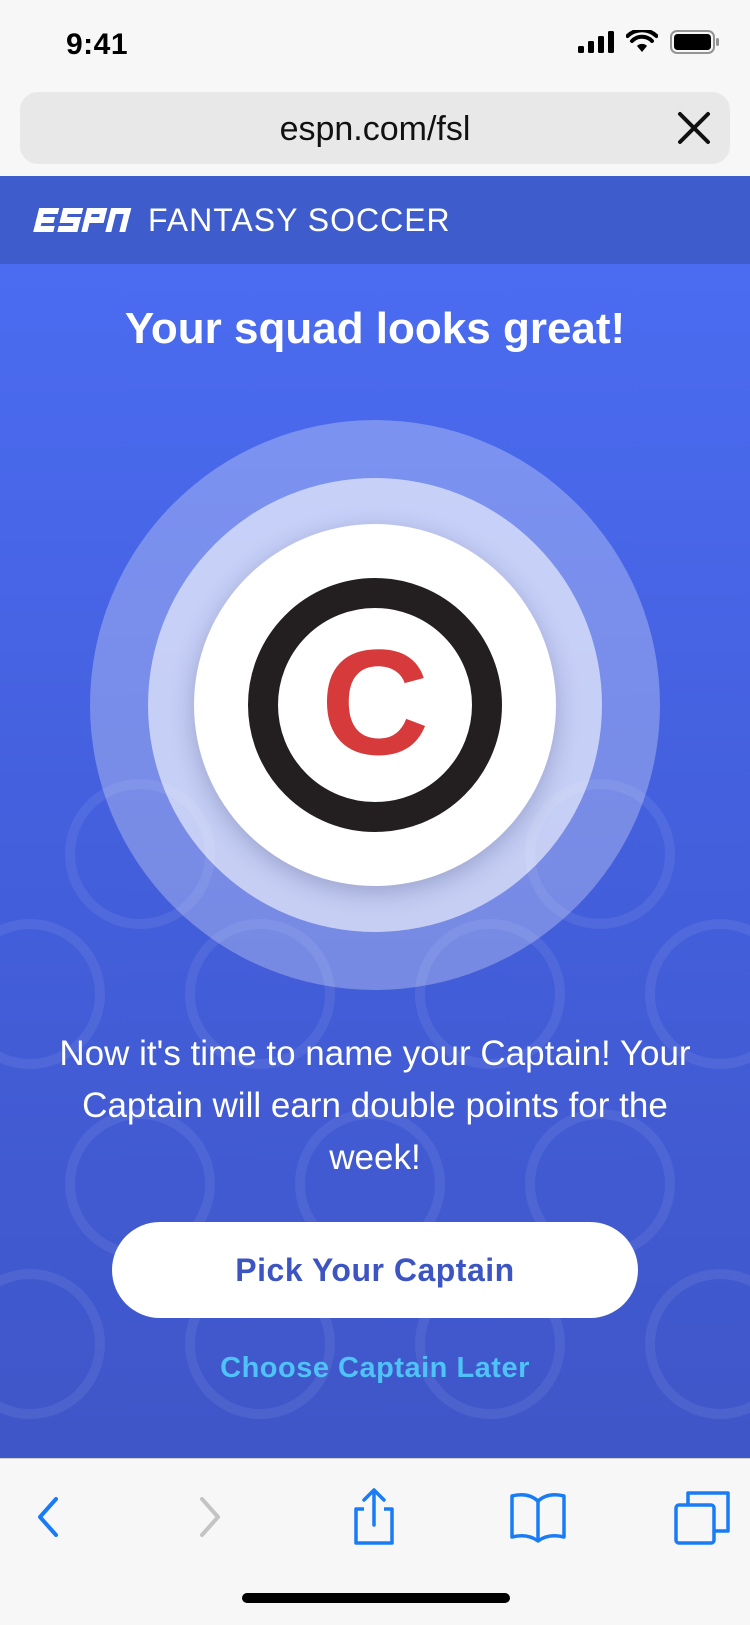  I want to click on captain-badge-icon: C, so click(375, 705).